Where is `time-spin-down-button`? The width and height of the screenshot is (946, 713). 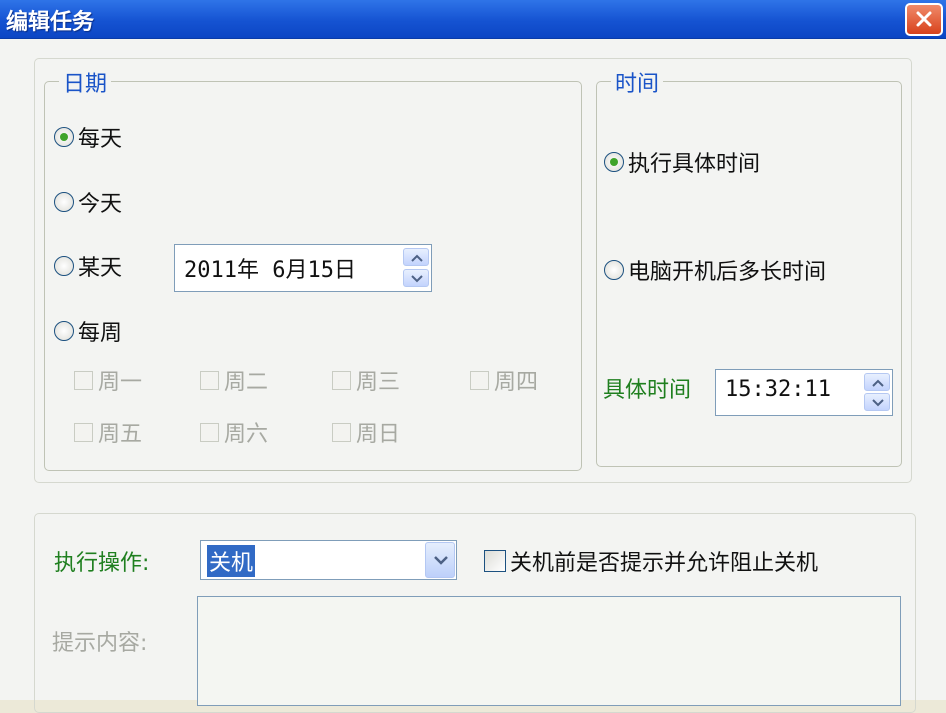 time-spin-down-button is located at coordinates (877, 402).